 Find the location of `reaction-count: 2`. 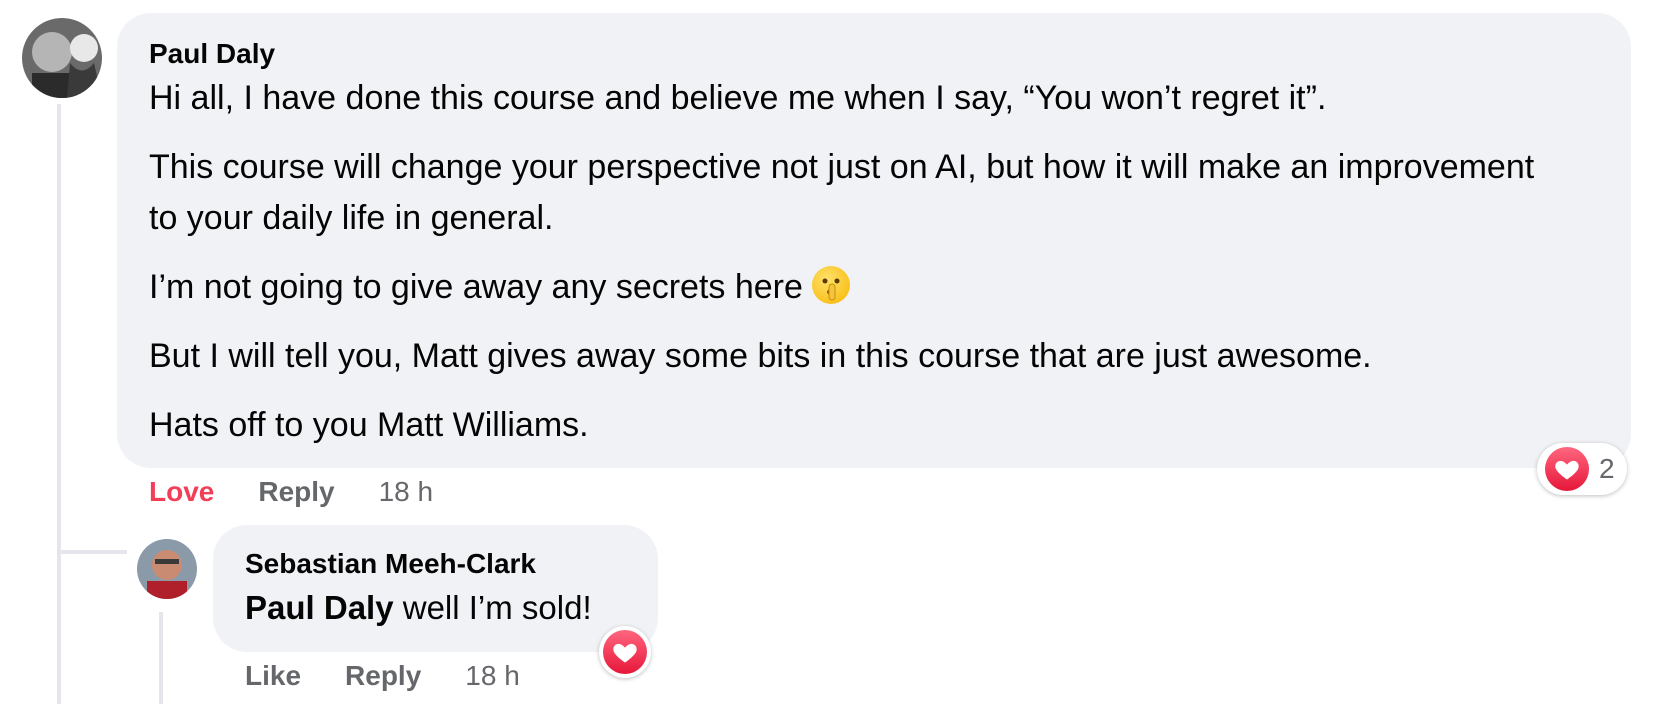

reaction-count: 2 is located at coordinates (1607, 468).